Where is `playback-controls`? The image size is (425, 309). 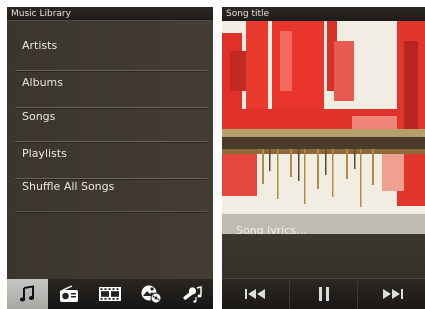 playback-controls is located at coordinates (323, 293).